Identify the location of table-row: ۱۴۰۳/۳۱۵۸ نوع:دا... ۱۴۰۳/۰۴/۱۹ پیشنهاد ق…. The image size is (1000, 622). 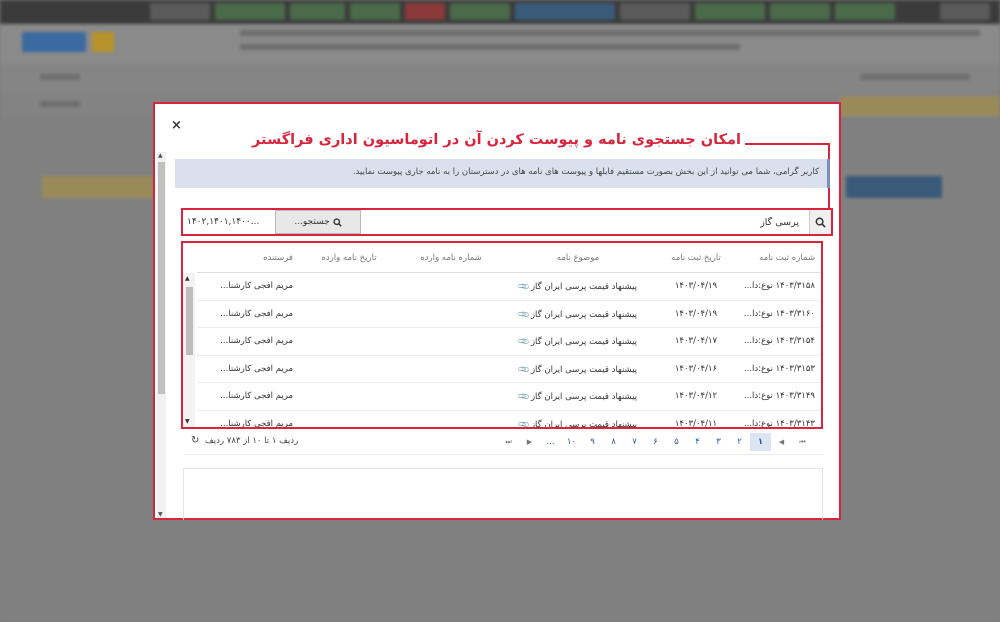
(509, 287).